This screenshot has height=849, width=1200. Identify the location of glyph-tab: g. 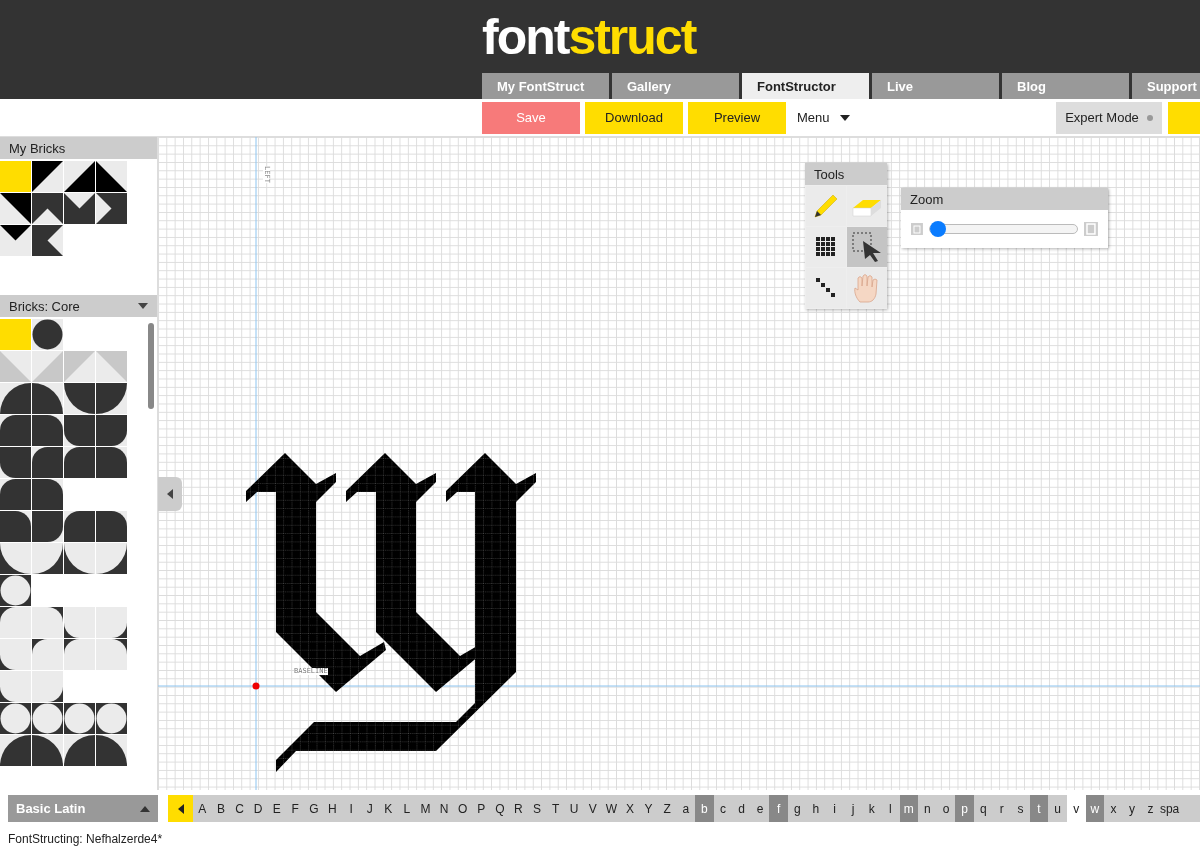
(797, 808).